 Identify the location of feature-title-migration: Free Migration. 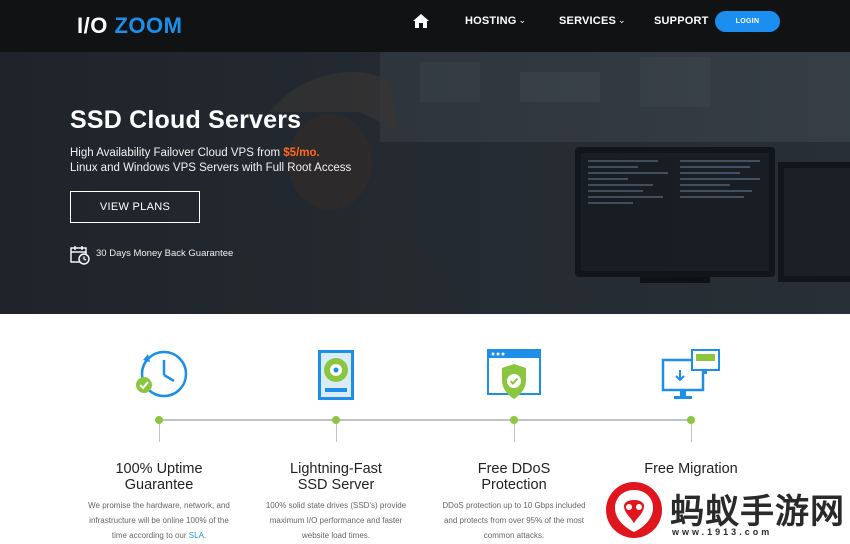
(691, 469).